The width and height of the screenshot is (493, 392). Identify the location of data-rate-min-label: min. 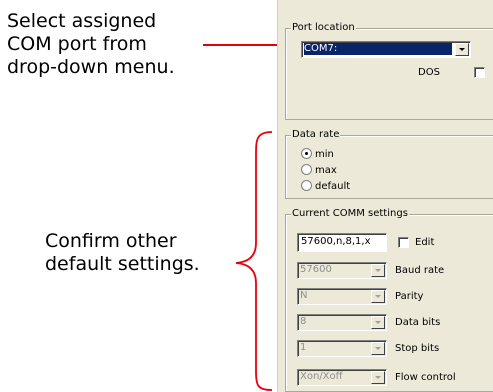
(324, 154).